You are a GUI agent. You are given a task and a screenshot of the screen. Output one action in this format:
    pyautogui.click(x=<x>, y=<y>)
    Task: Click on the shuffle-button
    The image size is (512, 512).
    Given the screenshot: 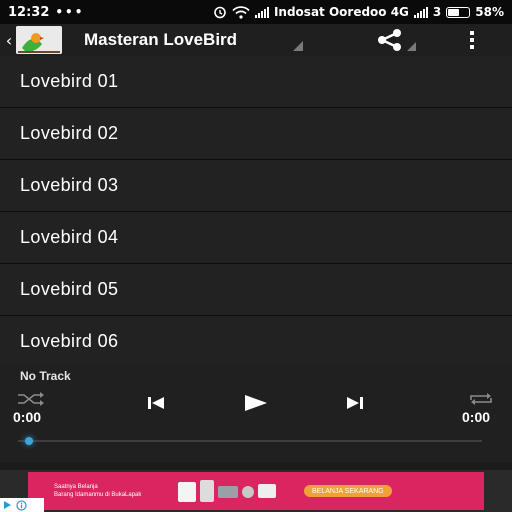 What is the action you would take?
    pyautogui.click(x=31, y=399)
    